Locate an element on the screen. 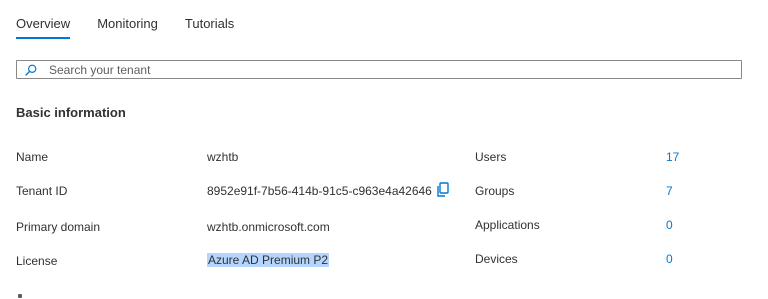 The image size is (768, 299). section-title-basic-information: Basic information is located at coordinates (71, 112).